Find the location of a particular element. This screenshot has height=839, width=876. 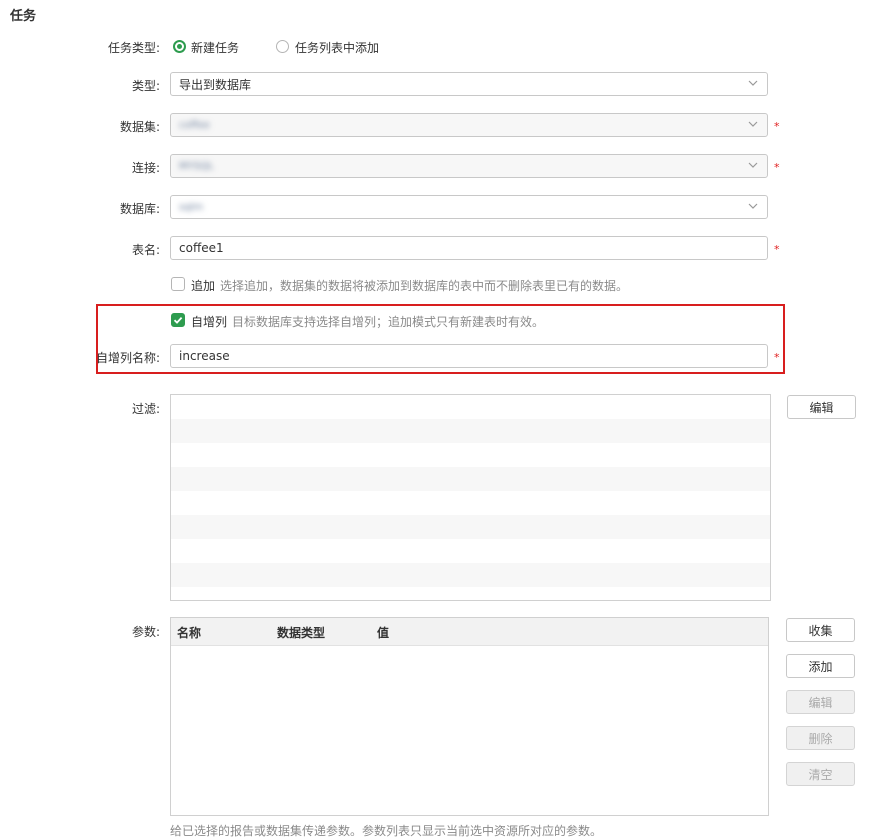

auto-increment-checkbox is located at coordinates (178, 320).